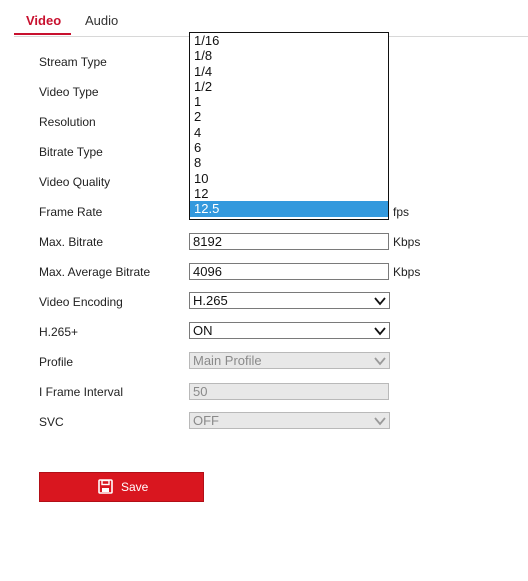  I want to click on save-icon, so click(105, 486).